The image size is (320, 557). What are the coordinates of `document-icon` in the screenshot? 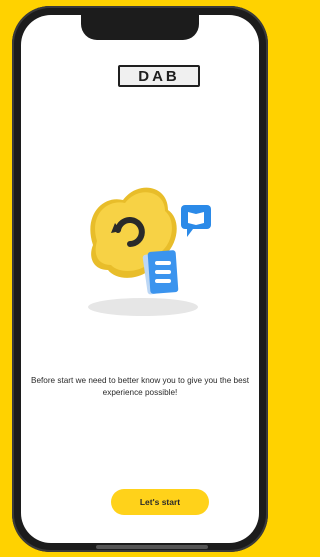 It's located at (160, 272).